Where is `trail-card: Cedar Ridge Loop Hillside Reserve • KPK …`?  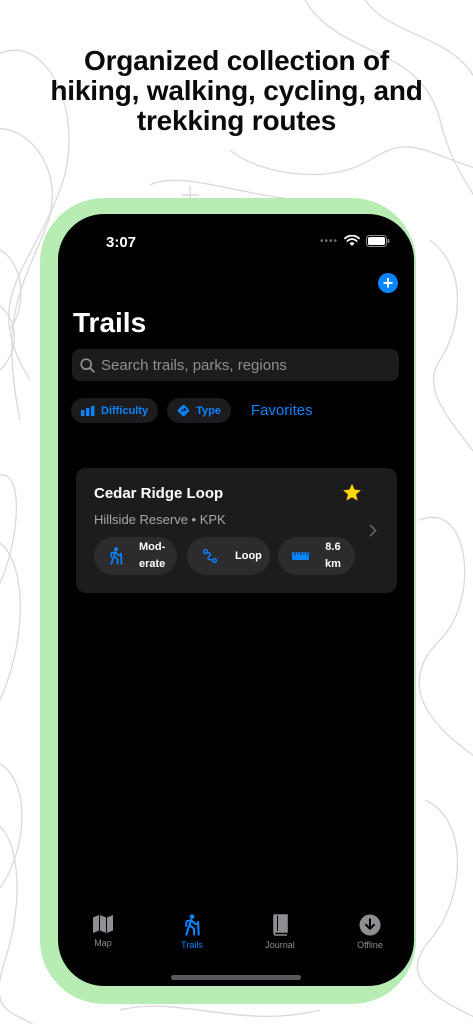 trail-card: Cedar Ridge Loop Hillside Reserve • KPK … is located at coordinates (236, 530).